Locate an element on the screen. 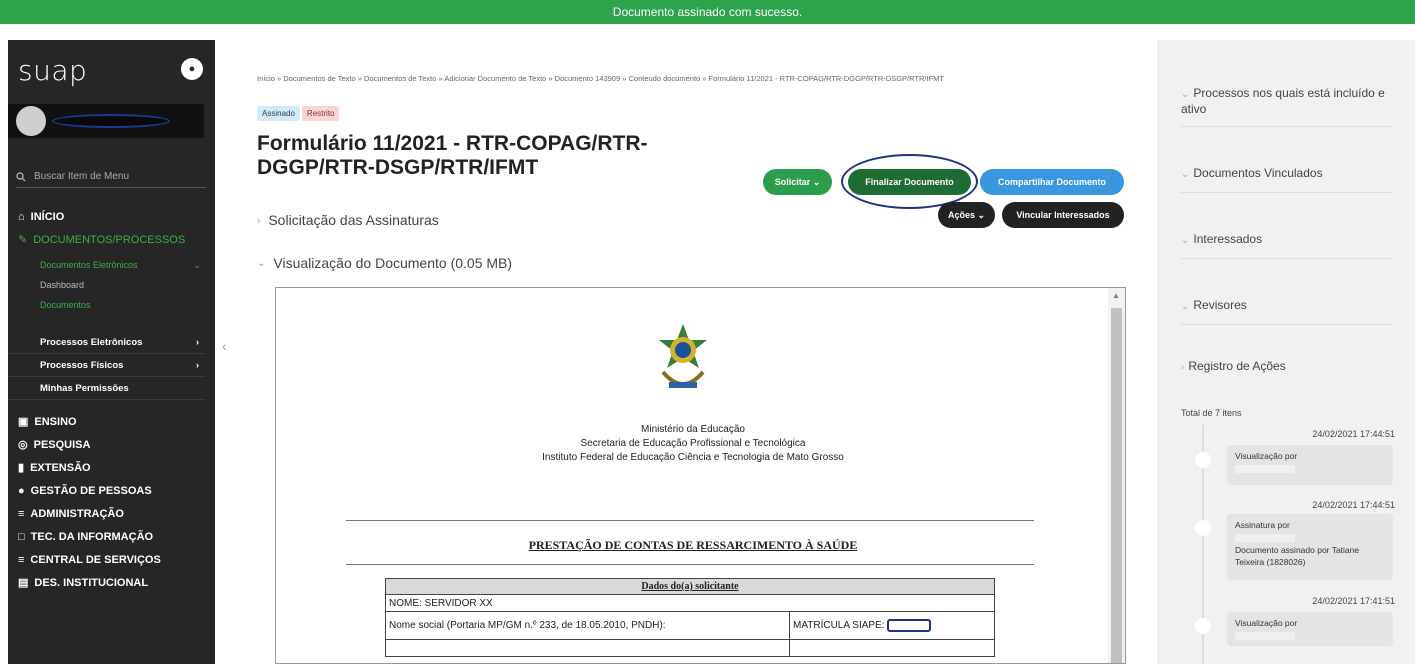  menu-inicio: ⌂ INÍCIO is located at coordinates (111, 216).